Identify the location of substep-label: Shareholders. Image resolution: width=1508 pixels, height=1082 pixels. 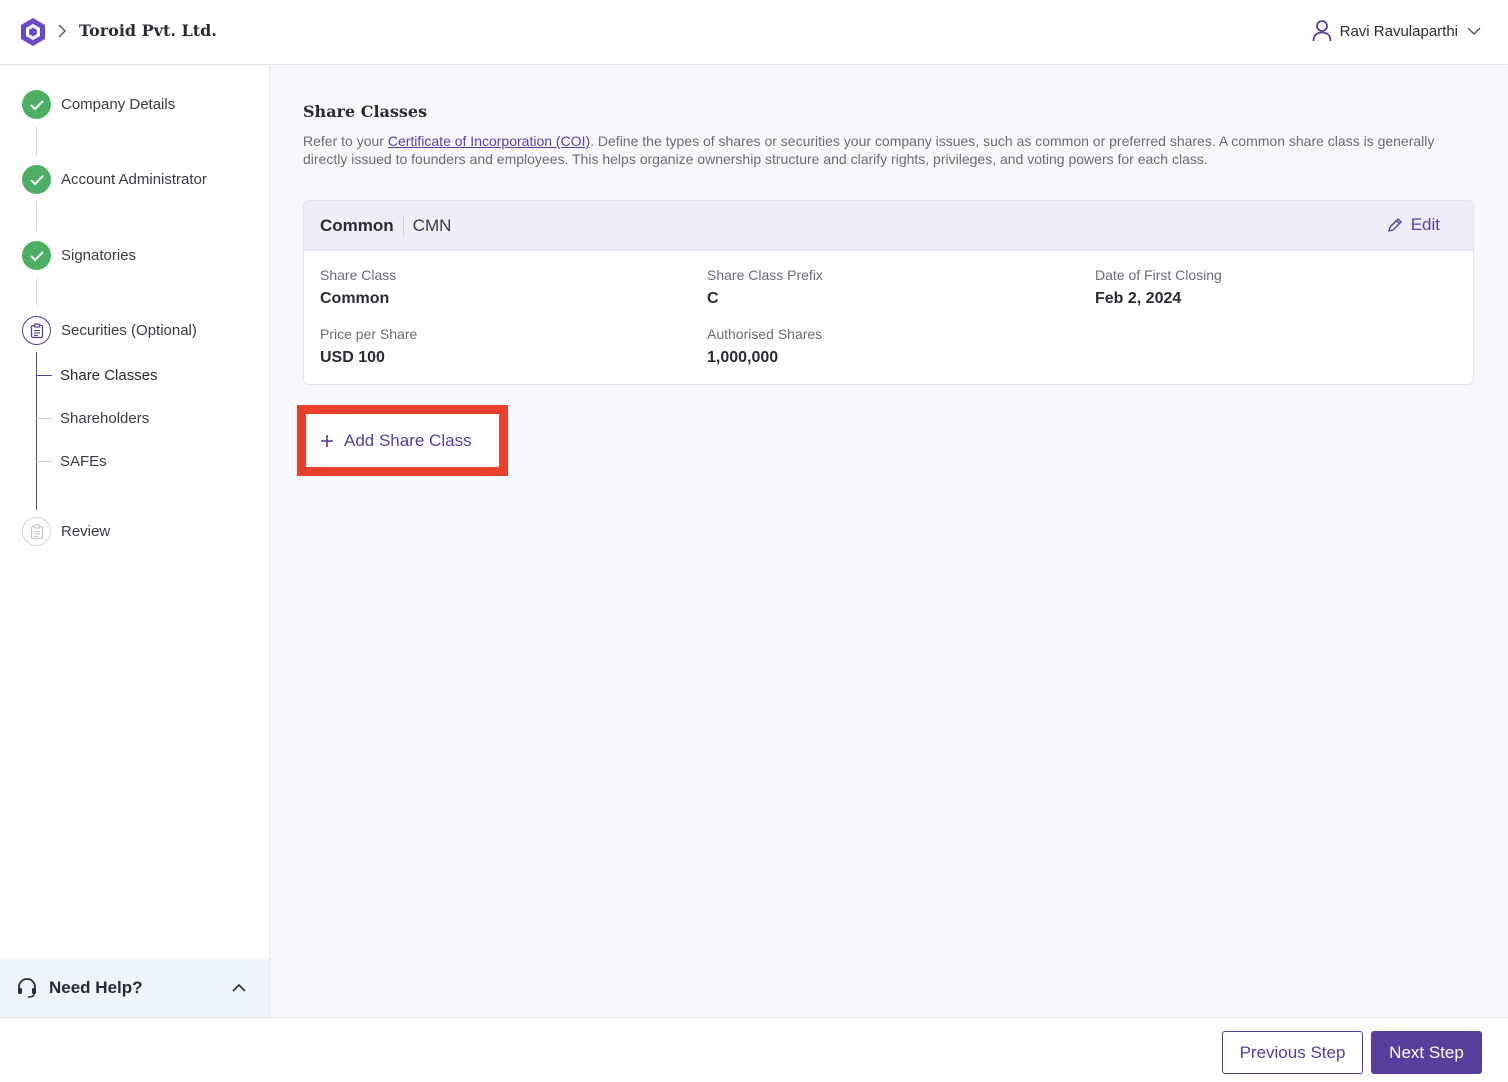
(105, 418).